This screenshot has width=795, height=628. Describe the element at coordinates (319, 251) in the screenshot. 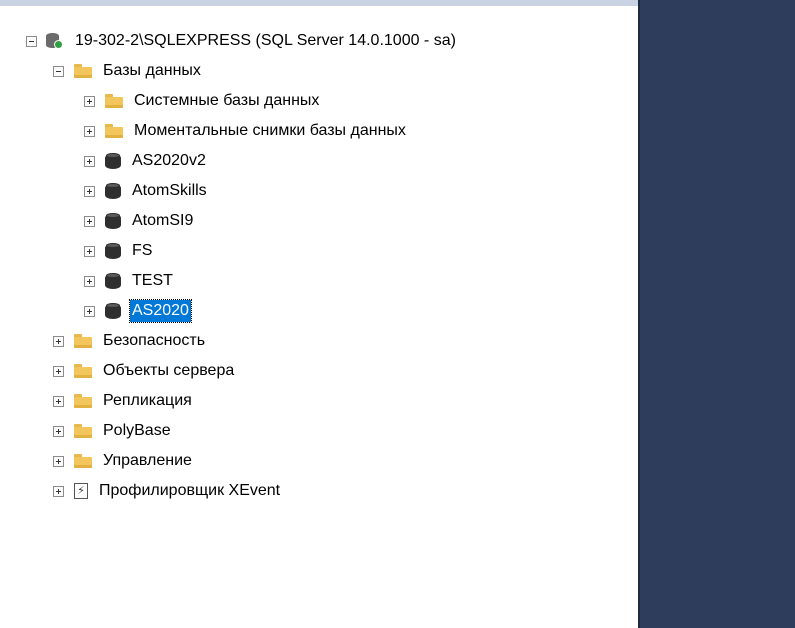

I see `tree-node-database-fs: FS` at that location.